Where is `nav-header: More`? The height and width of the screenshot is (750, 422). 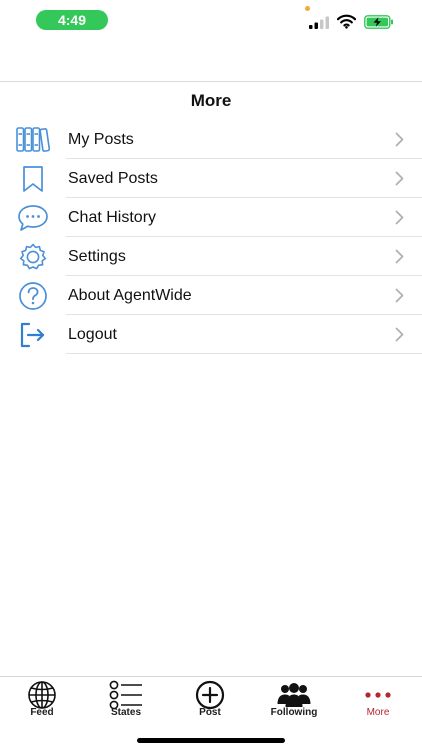
nav-header: More is located at coordinates (211, 100).